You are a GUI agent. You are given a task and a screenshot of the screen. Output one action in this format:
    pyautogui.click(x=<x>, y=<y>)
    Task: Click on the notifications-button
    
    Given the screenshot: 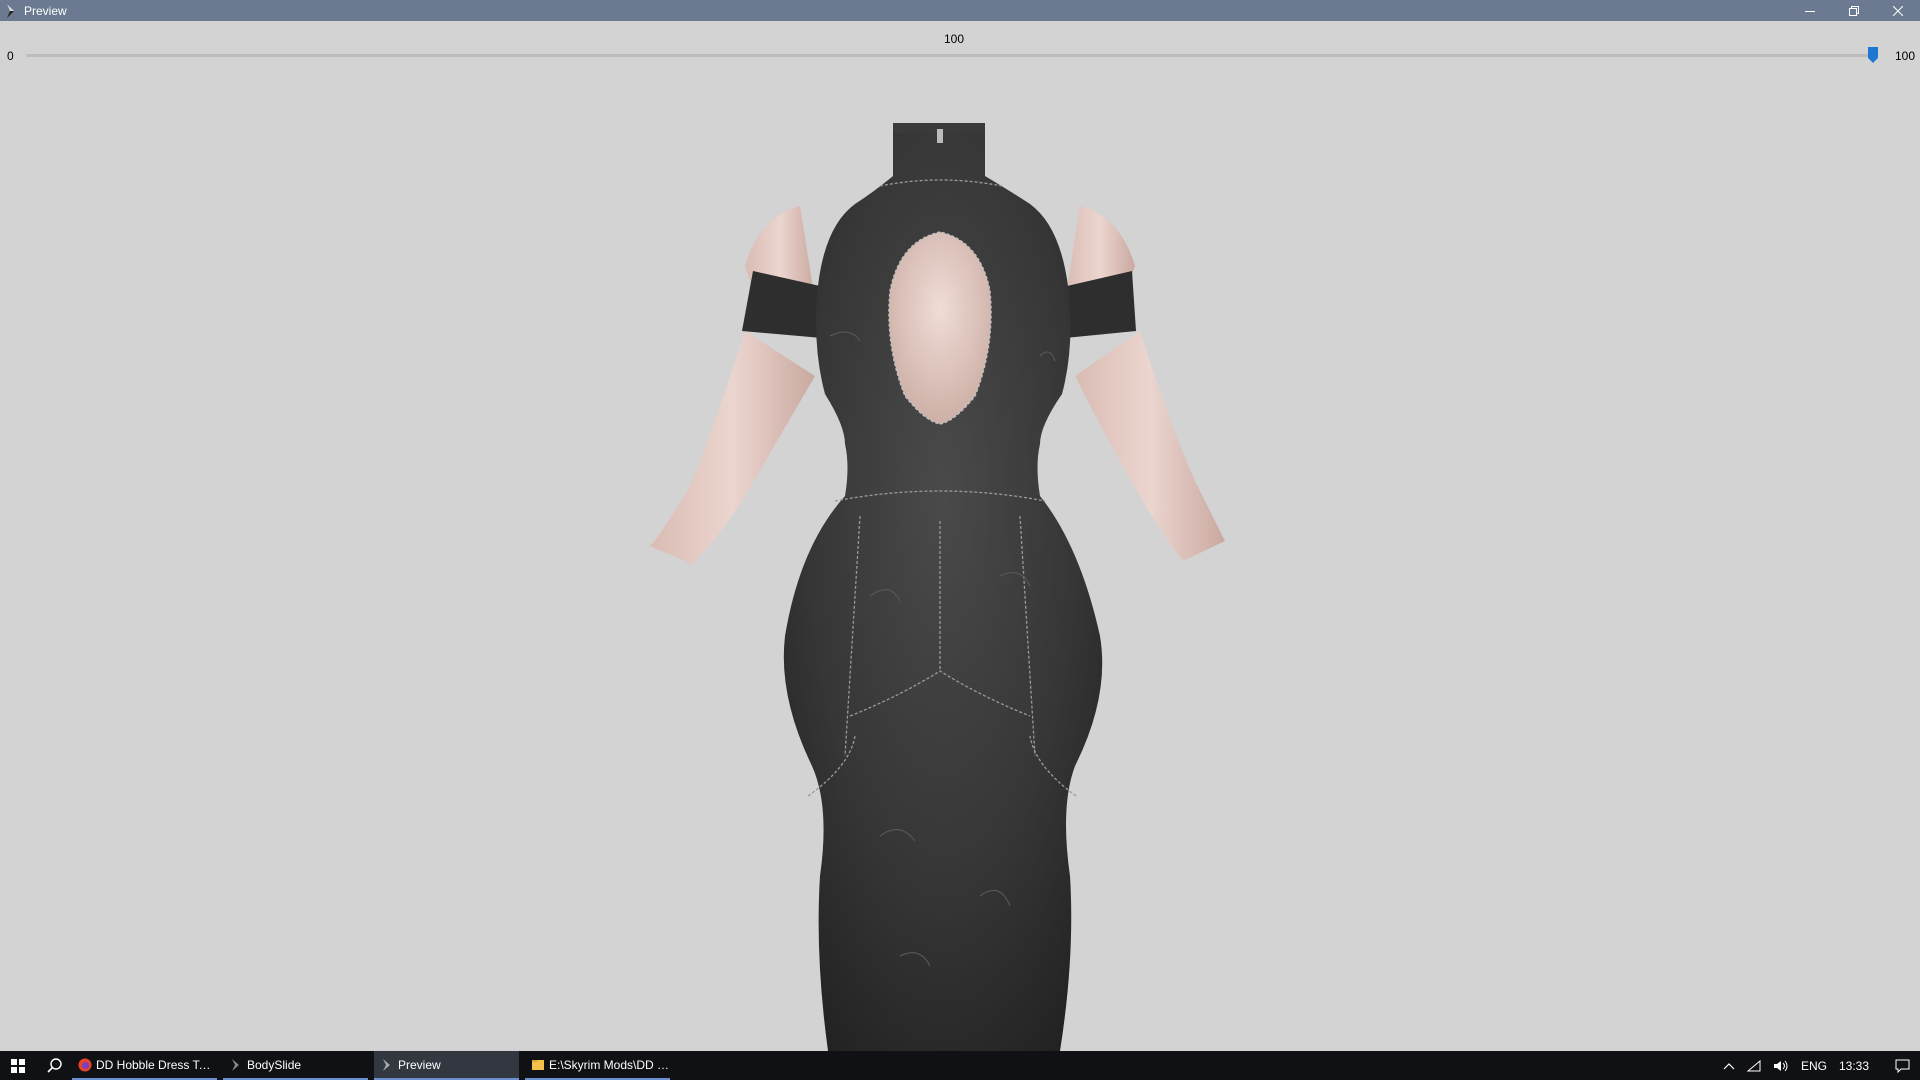 What is the action you would take?
    pyautogui.click(x=1902, y=1066)
    